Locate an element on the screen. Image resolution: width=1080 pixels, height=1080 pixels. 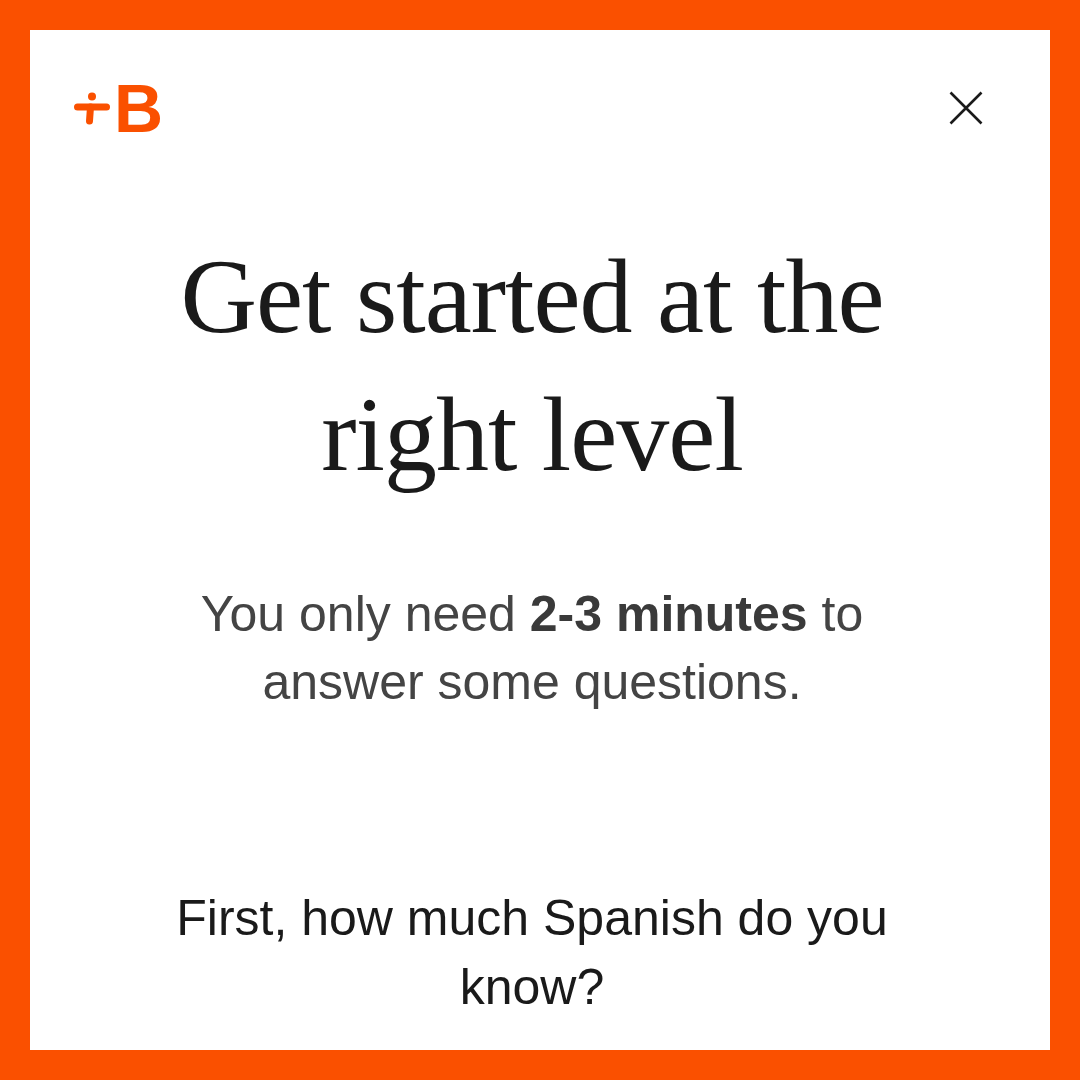
brand-logo: B is located at coordinates (139, 108).